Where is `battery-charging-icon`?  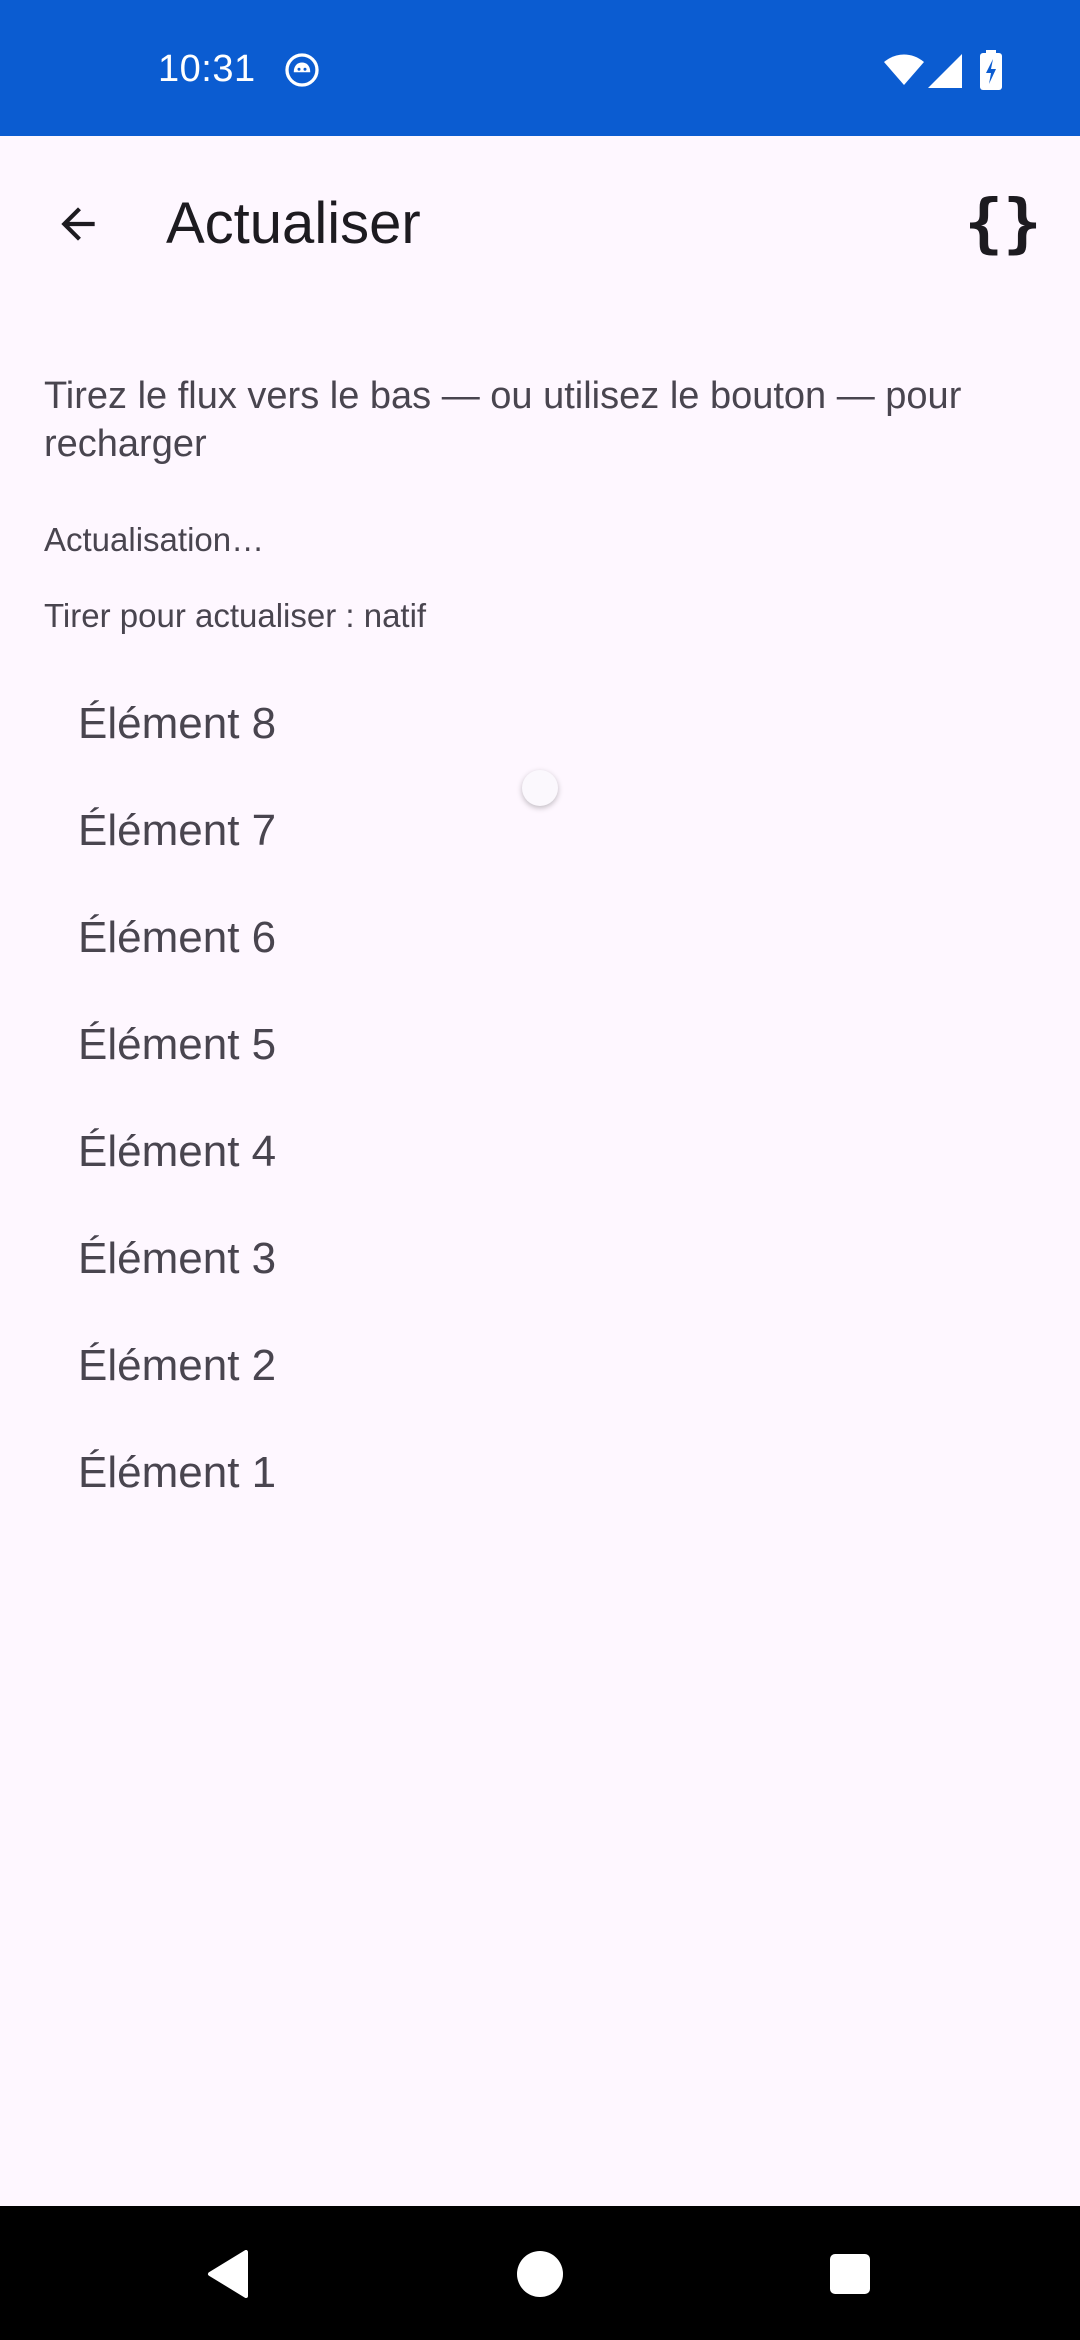
battery-charging-icon is located at coordinates (991, 70).